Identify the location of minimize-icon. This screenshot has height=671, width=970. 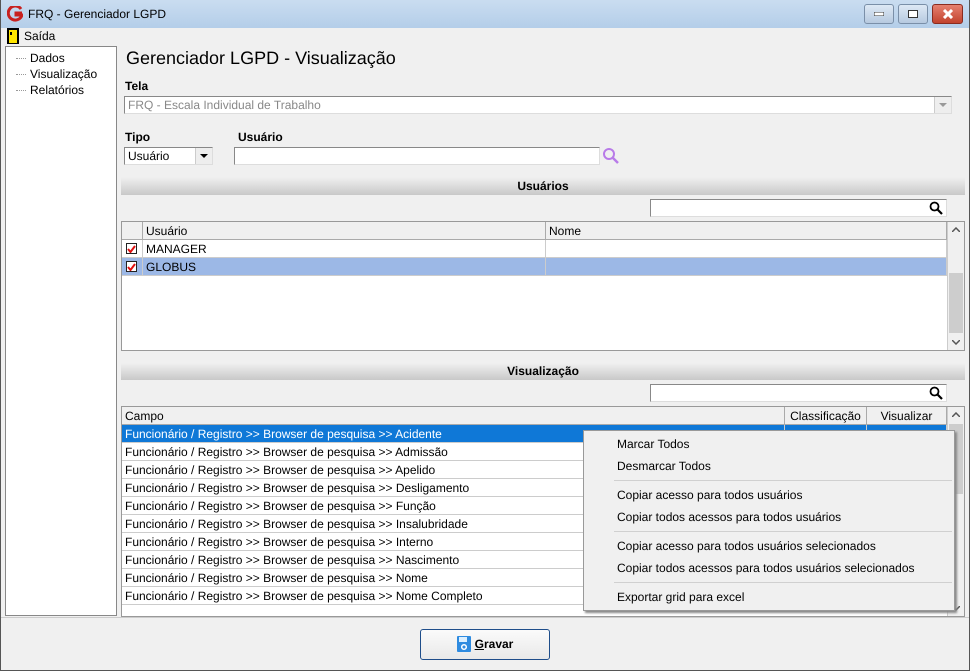
(879, 14).